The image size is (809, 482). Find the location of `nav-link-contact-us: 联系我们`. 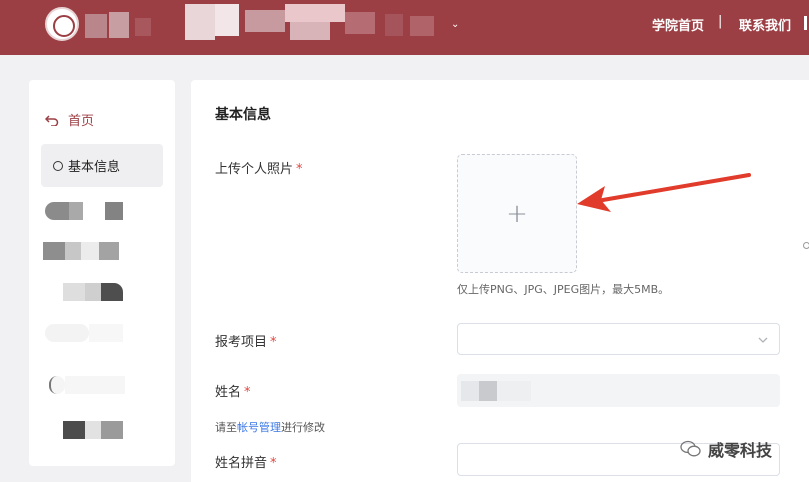

nav-link-contact-us: 联系我们 is located at coordinates (765, 24).